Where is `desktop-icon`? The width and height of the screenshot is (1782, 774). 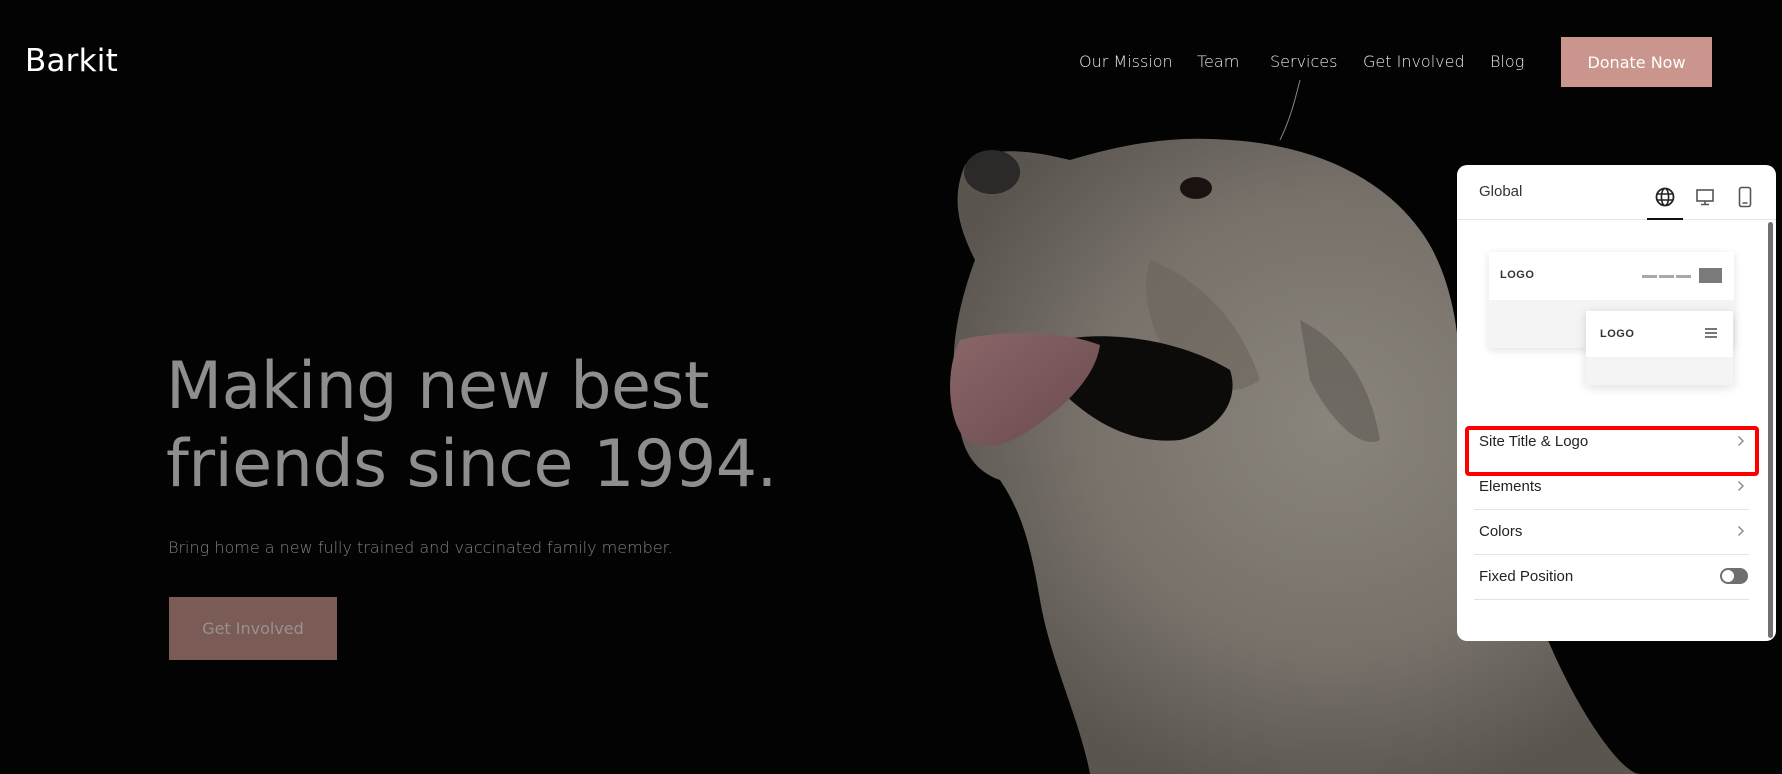 desktop-icon is located at coordinates (1705, 197).